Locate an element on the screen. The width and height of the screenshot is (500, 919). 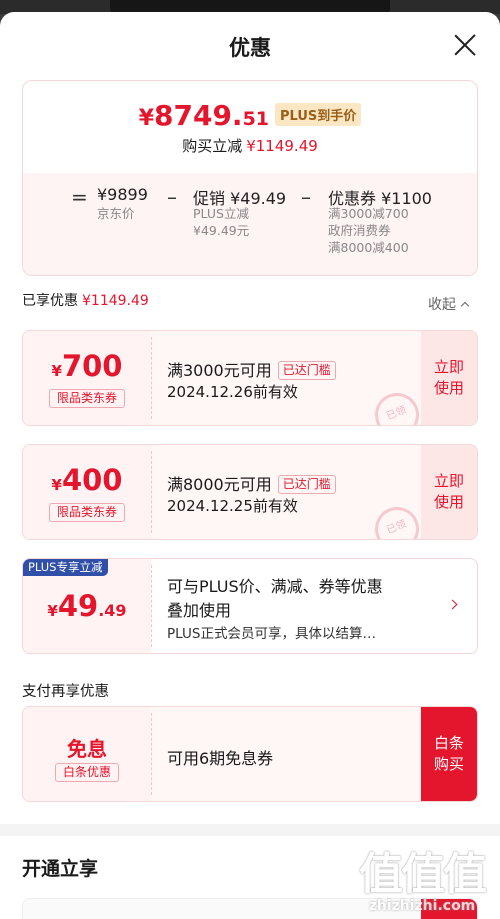
coupon-condition: 满3000元可用 已达门槛 is located at coordinates (251, 369).